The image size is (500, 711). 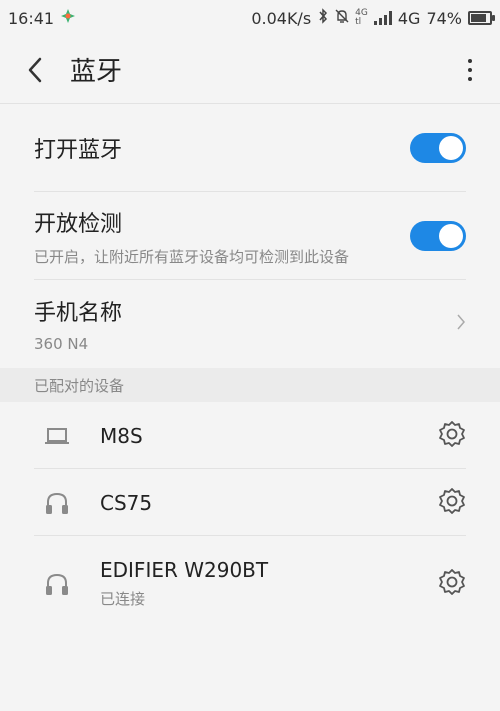 I want to click on page-title: 蓝牙, so click(x=96, y=72).